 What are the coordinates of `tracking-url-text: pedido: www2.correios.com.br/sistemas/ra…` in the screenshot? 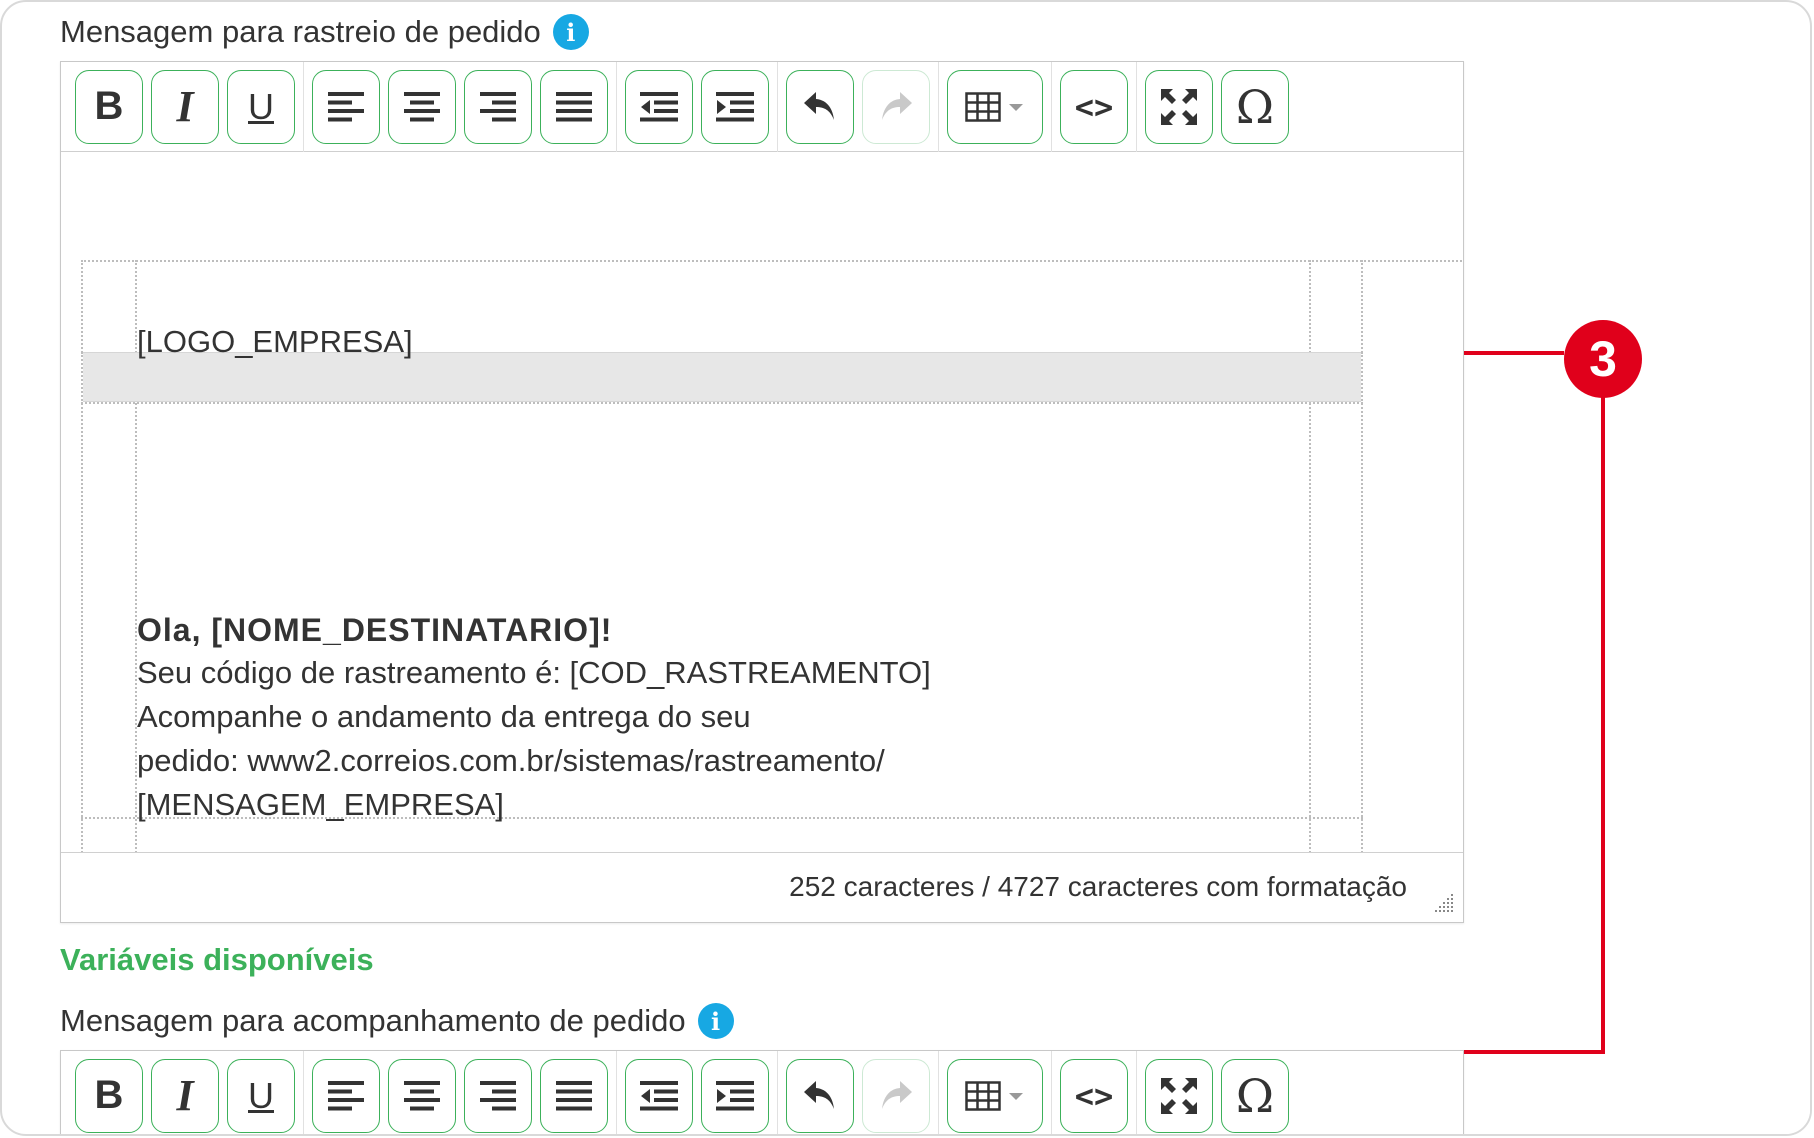 It's located at (511, 760).